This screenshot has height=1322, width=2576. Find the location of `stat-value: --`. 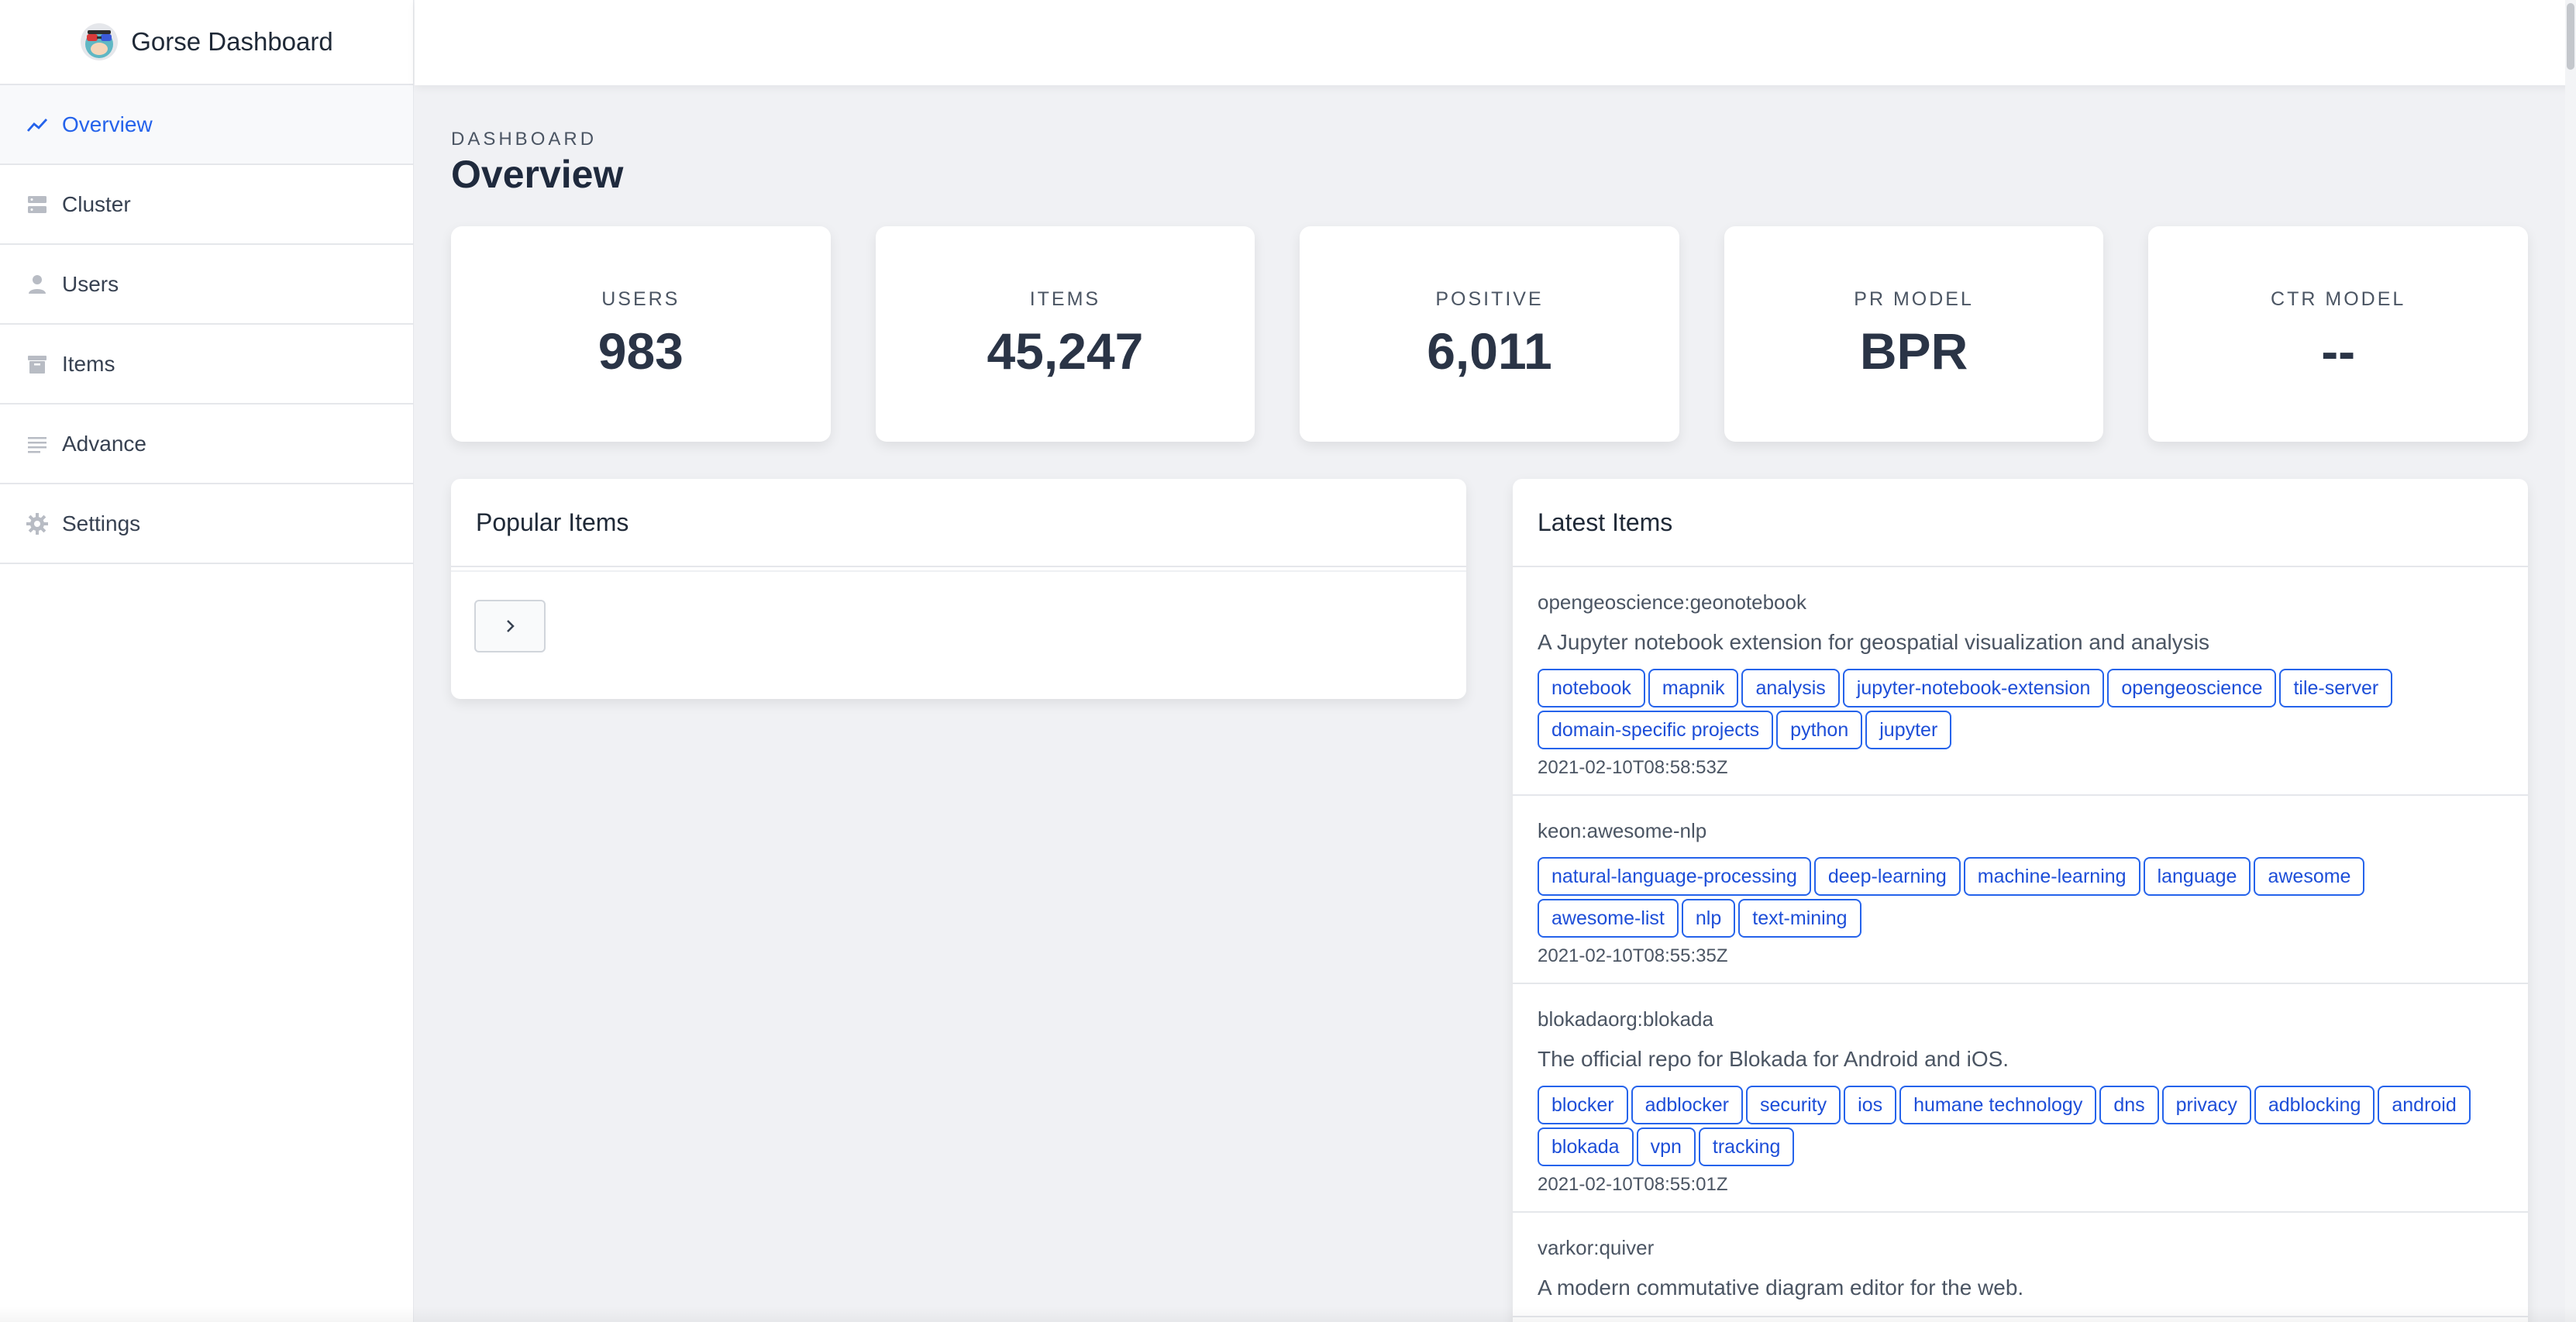

stat-value: -- is located at coordinates (2338, 351).